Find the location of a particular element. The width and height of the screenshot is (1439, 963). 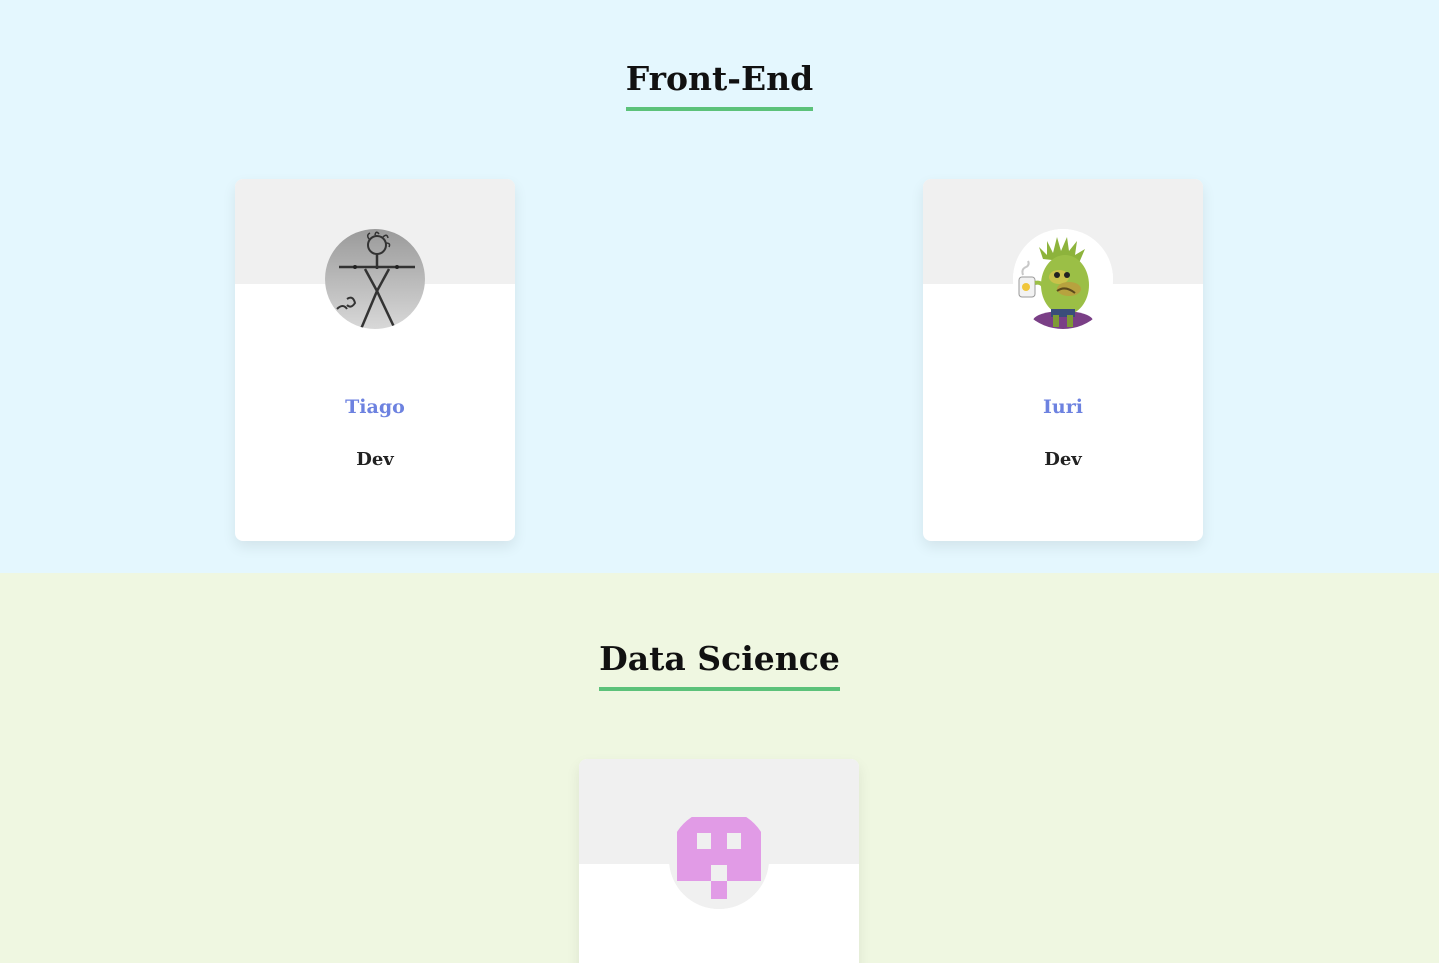

member-name-link: Iuri is located at coordinates (1063, 407).